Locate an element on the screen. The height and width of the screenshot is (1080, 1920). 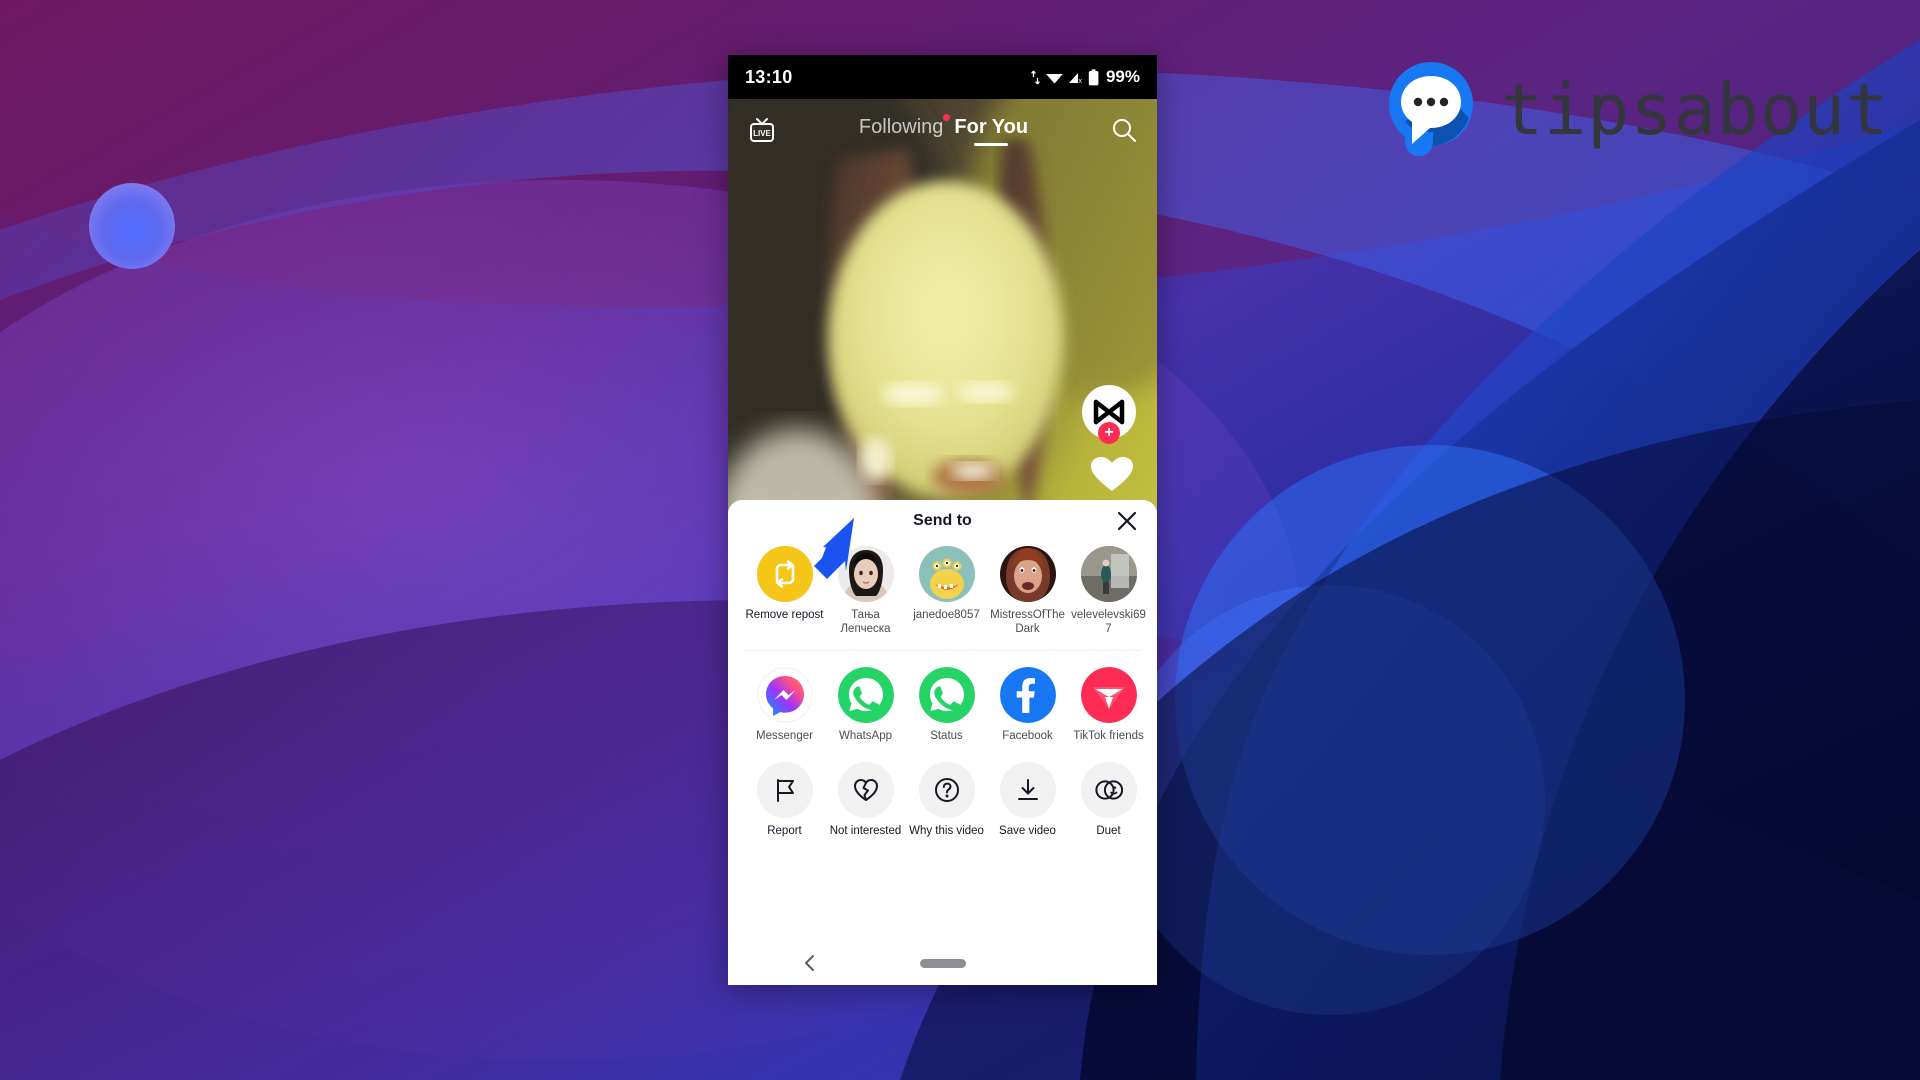
status-avatar is located at coordinates (946, 695).